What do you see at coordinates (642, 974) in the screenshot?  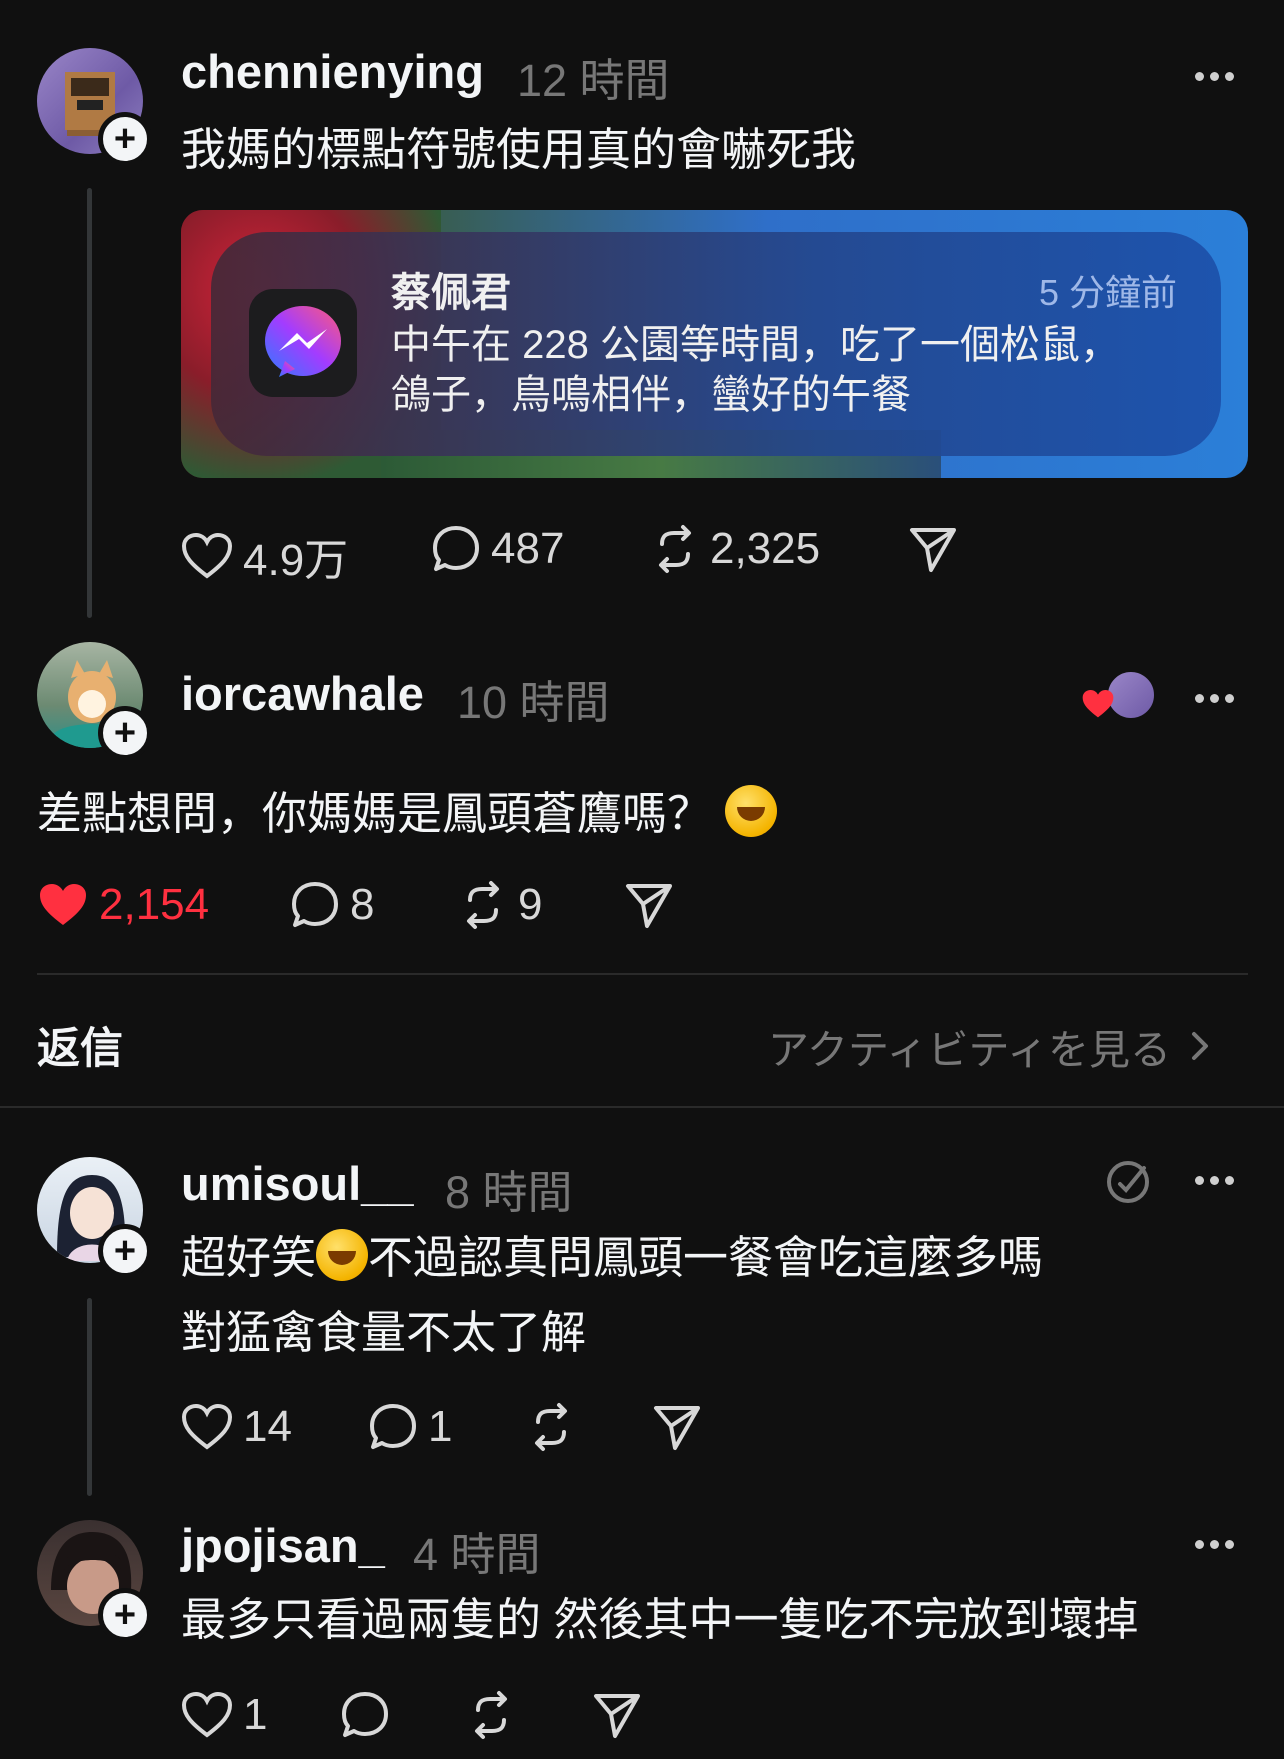 I see `divider` at bounding box center [642, 974].